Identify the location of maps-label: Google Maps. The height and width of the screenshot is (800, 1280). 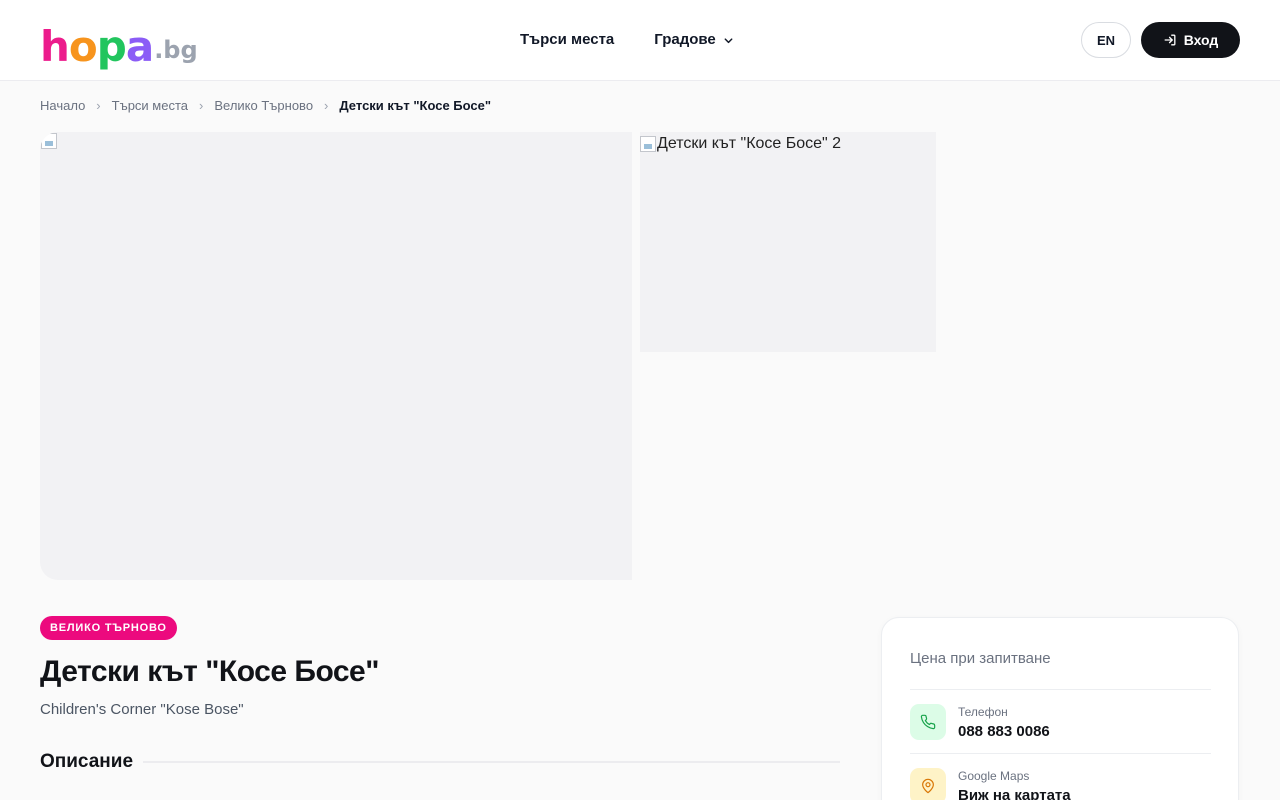
(994, 776).